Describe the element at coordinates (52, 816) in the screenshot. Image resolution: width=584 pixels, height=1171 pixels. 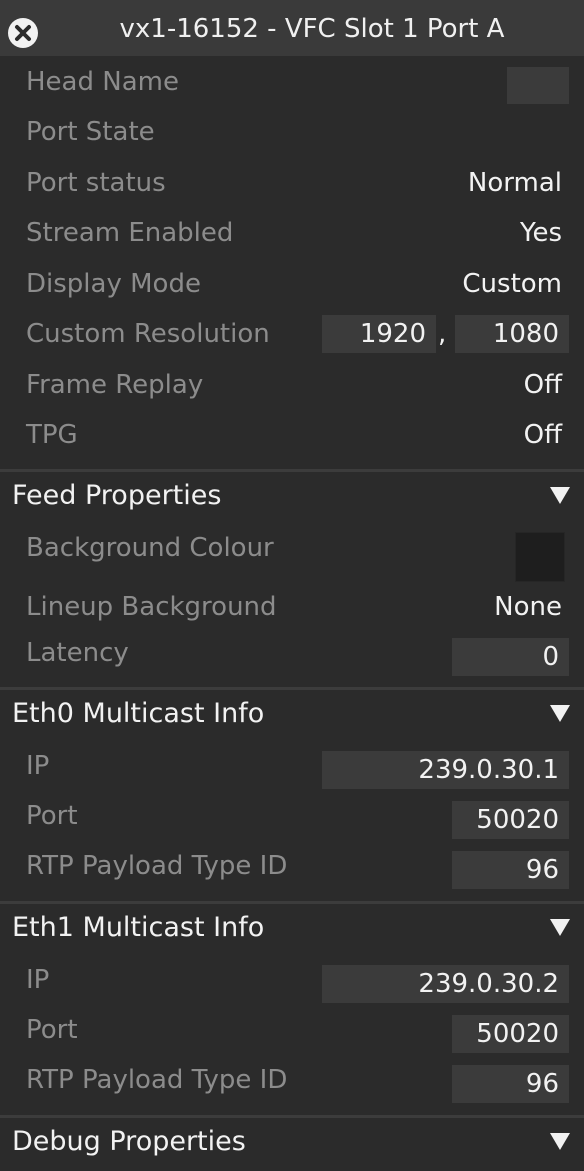
I see `eth0-port-label: Port` at that location.